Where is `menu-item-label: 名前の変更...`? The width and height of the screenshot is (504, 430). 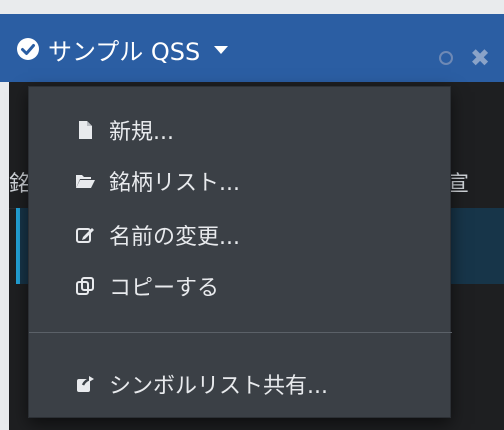
menu-item-label: 名前の変更... is located at coordinates (174, 237).